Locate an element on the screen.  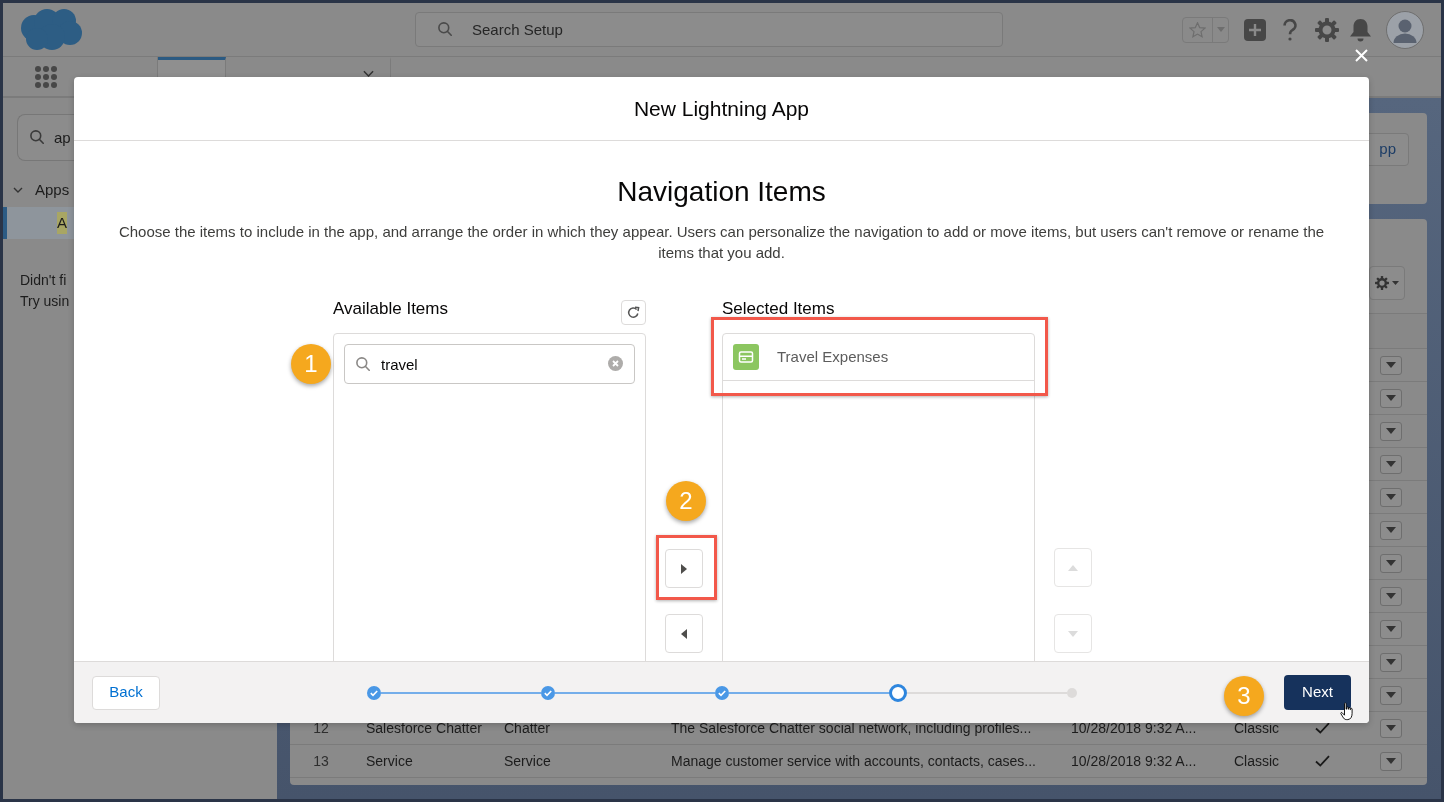
avatar-icon is located at coordinates (1405, 29).